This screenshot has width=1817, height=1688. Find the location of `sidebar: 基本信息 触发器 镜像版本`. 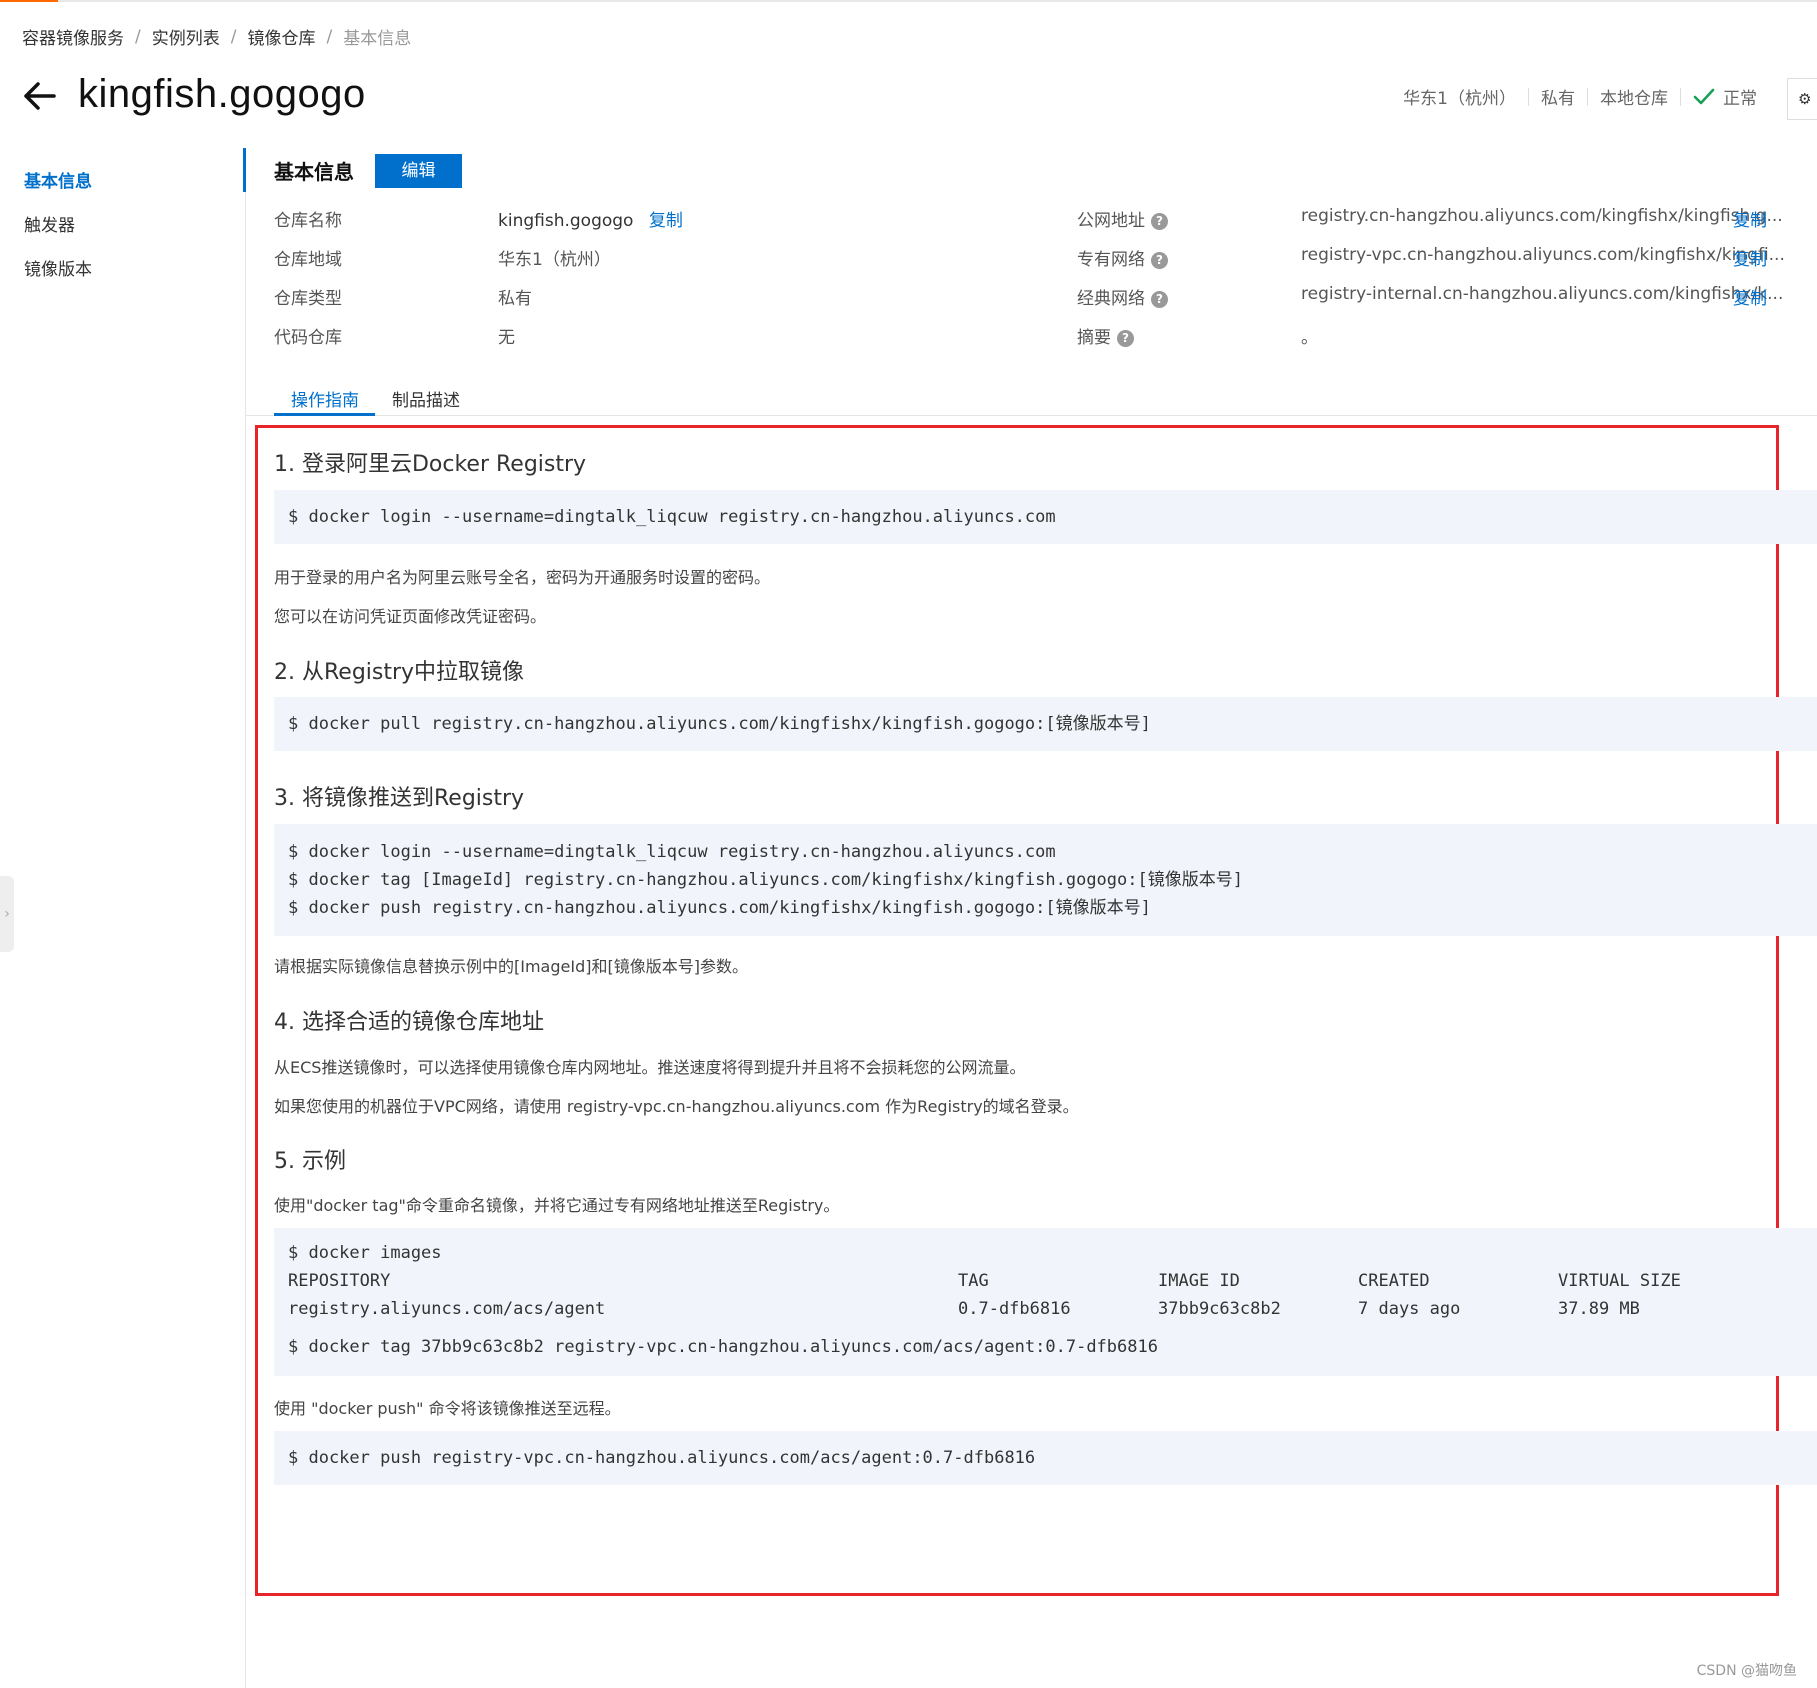

sidebar: 基本信息 触发器 镜像版本 is located at coordinates (120, 226).